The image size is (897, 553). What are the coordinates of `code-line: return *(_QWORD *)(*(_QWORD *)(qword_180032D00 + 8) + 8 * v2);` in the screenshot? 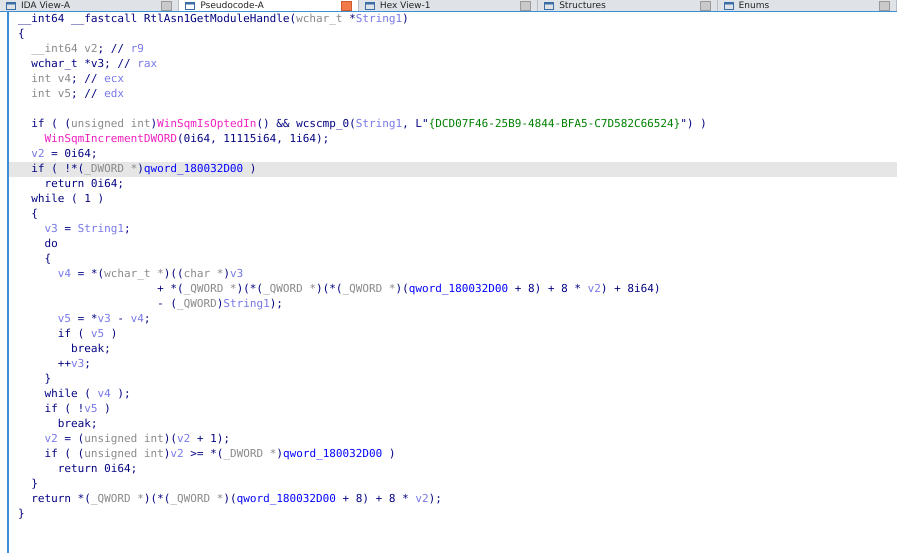 It's located at (236, 498).